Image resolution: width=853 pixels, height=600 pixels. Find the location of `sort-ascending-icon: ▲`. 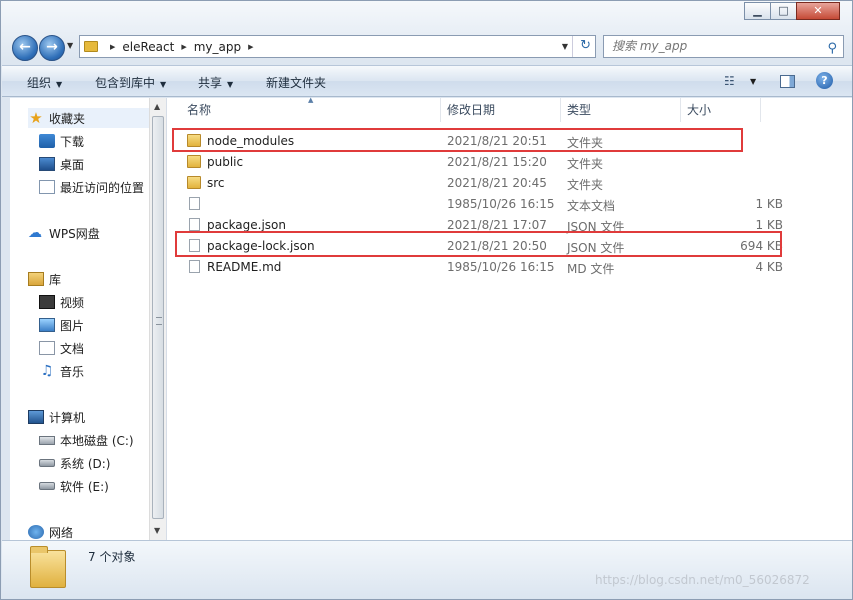

sort-ascending-icon: ▲ is located at coordinates (311, 100).